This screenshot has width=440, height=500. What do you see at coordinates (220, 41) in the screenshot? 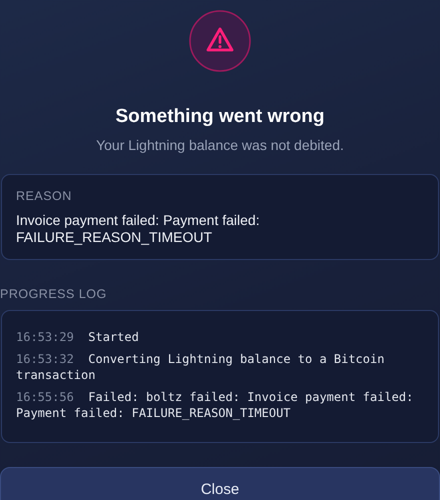
I see `warning-icon` at bounding box center [220, 41].